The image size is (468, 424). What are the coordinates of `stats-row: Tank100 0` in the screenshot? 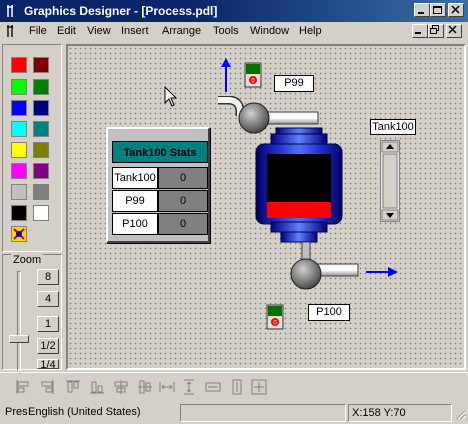 It's located at (160, 178).